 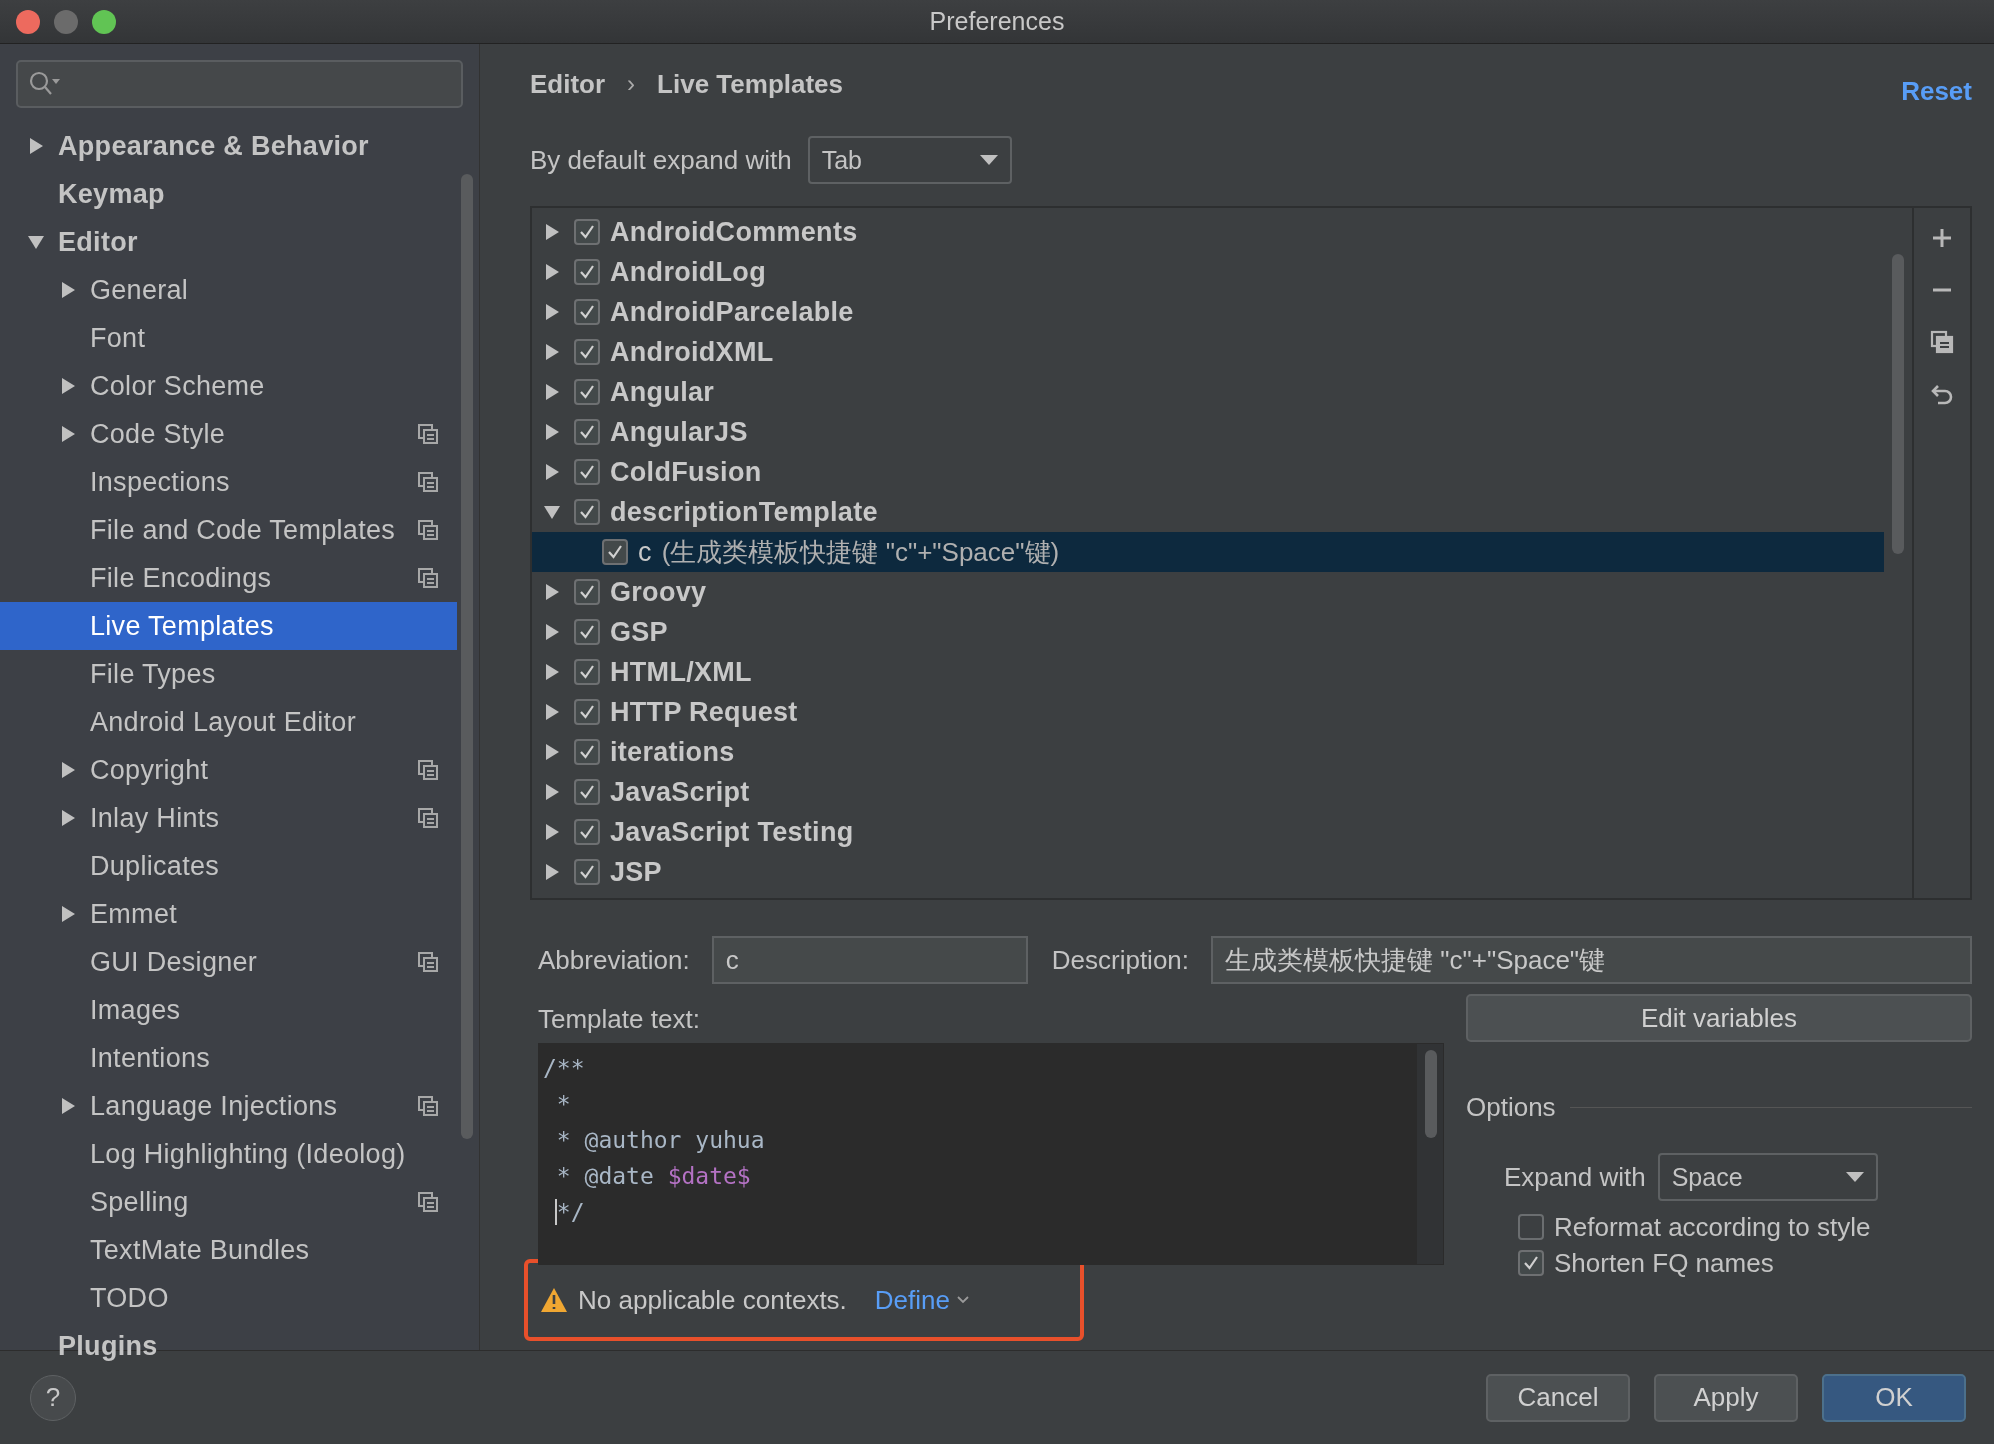 I want to click on template-group-row: descriptionTemplate, so click(x=1208, y=512).